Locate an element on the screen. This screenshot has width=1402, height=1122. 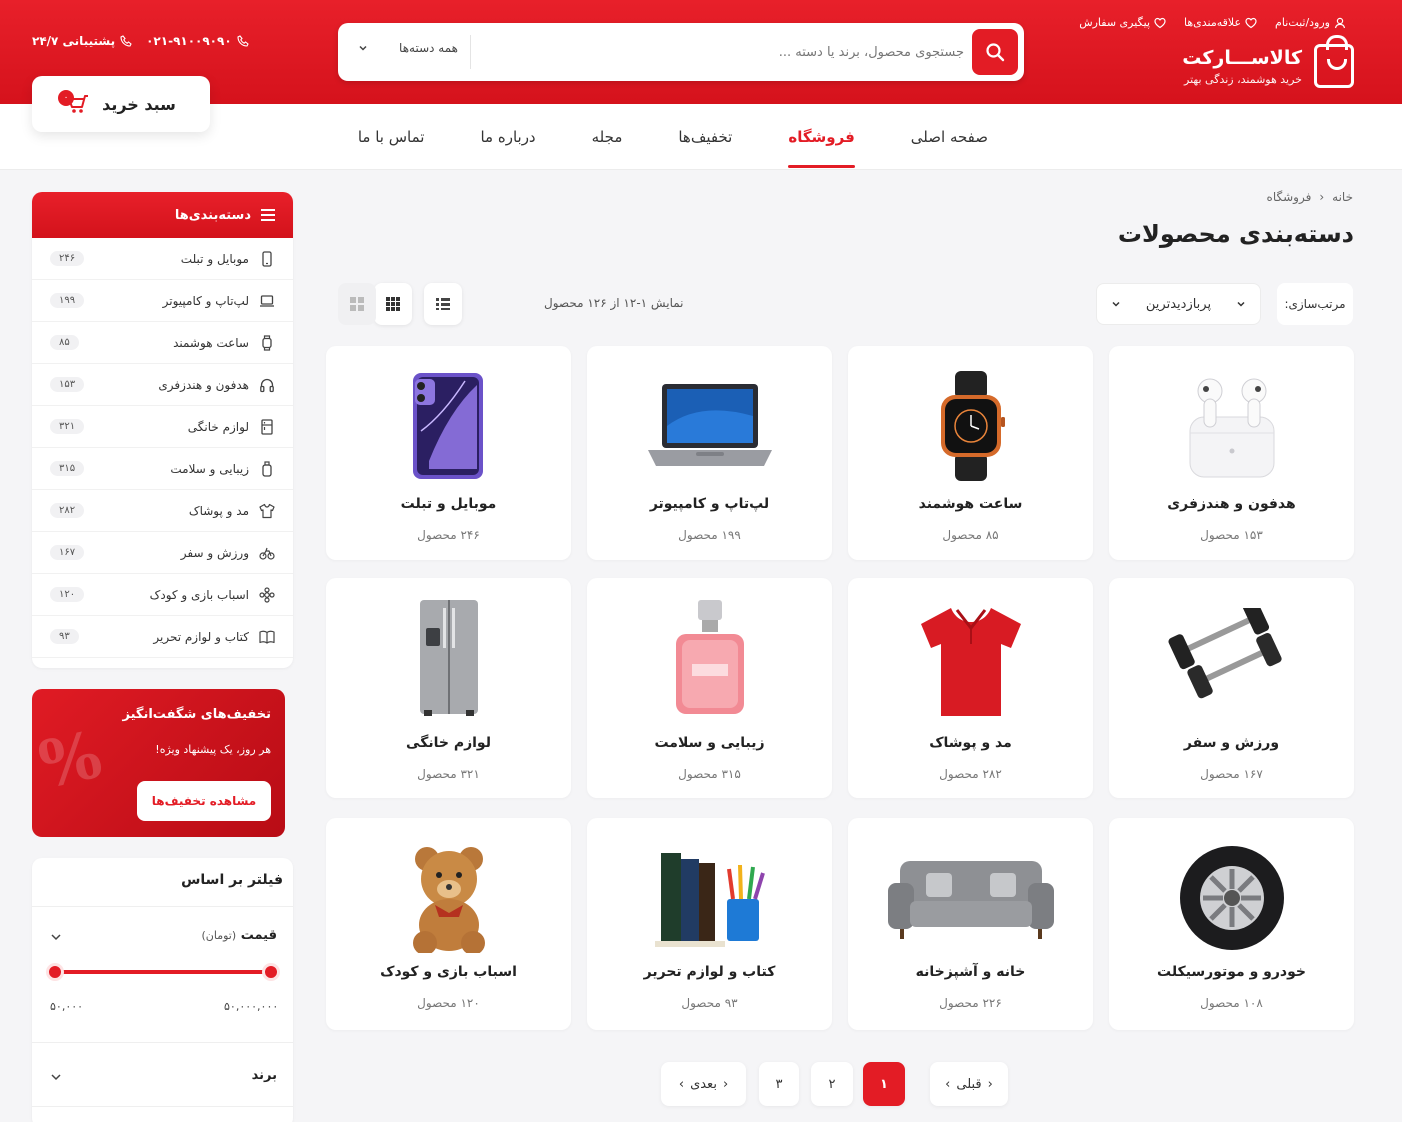
product-card: اسباب بازی و کودک ۱۲۰ محصول is located at coordinates (448, 924).